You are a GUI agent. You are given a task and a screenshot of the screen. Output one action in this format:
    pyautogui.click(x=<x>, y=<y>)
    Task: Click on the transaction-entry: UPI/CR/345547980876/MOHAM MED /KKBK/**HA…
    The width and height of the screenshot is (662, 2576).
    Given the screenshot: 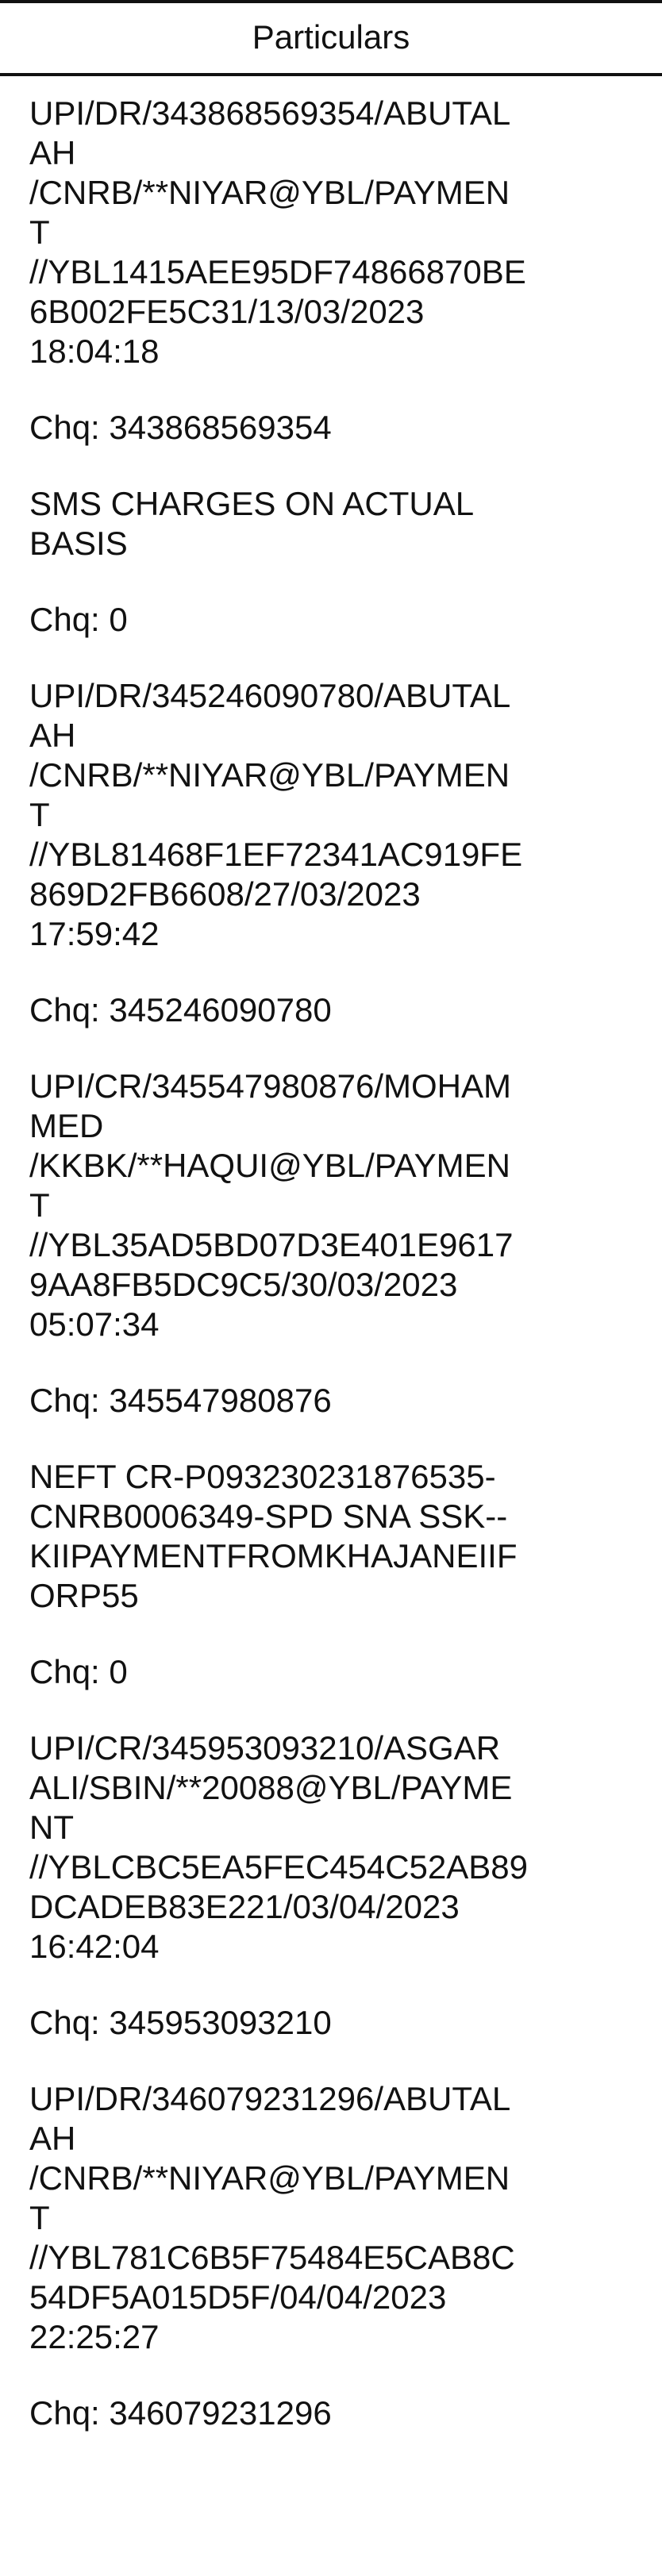 What is the action you would take?
    pyautogui.click(x=342, y=1244)
    